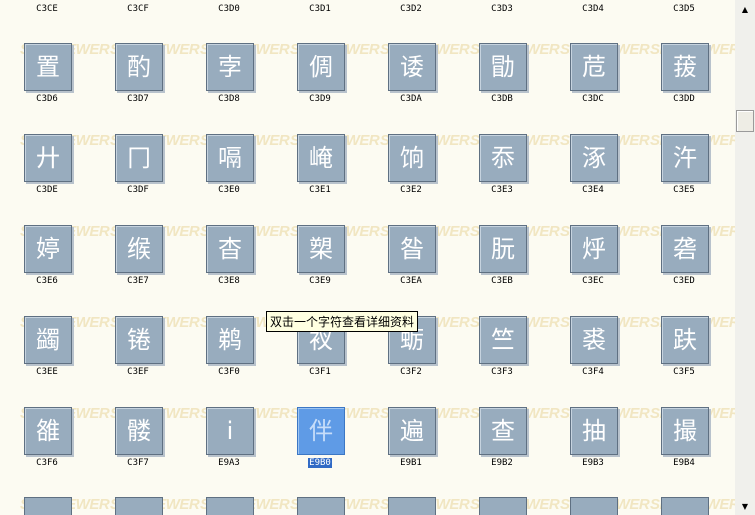 This screenshot has width=755, height=515. I want to click on char-glyph: 缑, so click(139, 249).